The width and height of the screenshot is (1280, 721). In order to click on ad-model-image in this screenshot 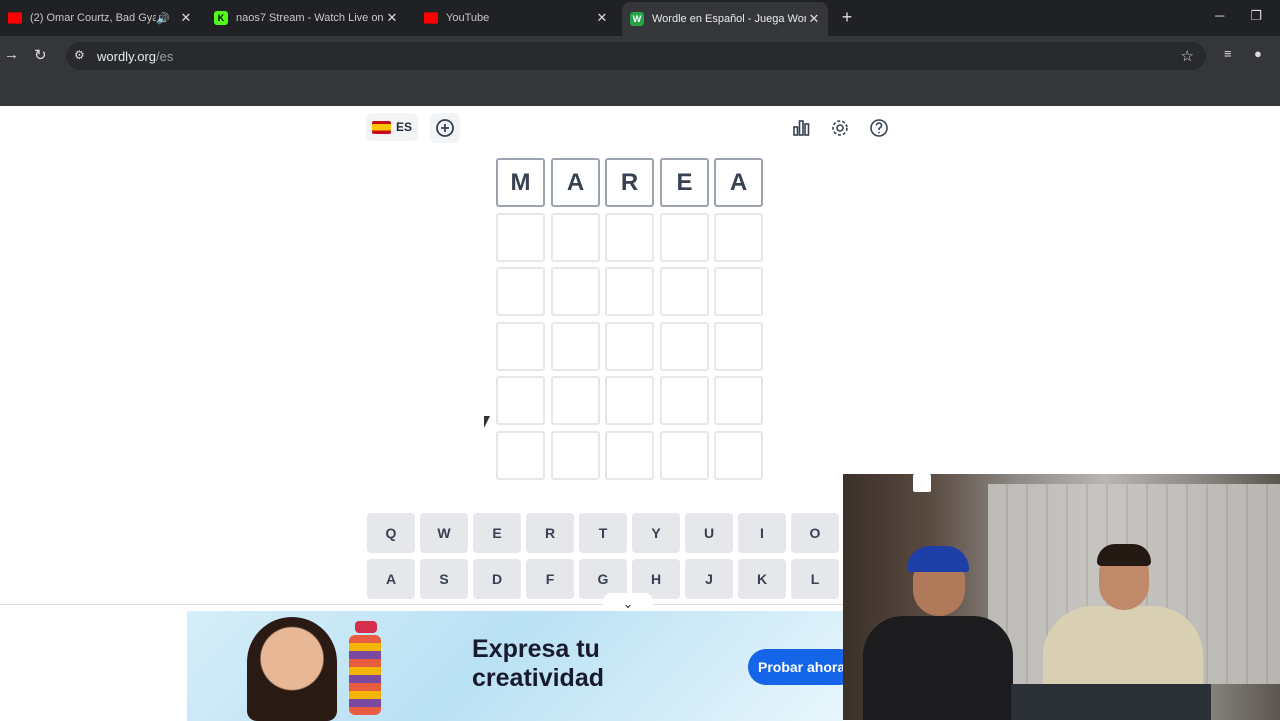, I will do `click(292, 669)`.